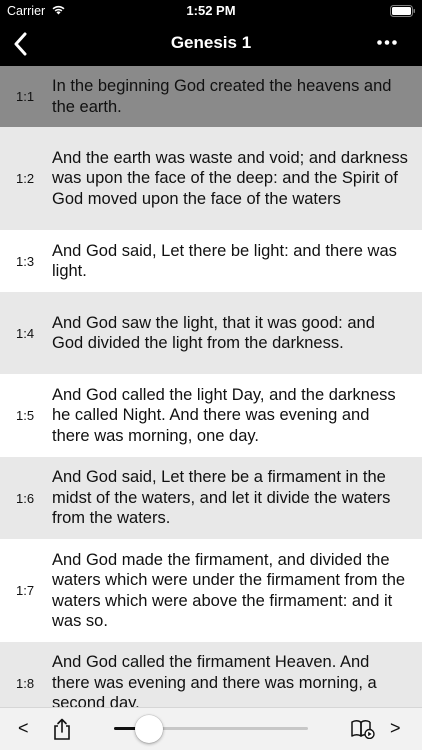  I want to click on previous-chapter-button: <, so click(23, 728).